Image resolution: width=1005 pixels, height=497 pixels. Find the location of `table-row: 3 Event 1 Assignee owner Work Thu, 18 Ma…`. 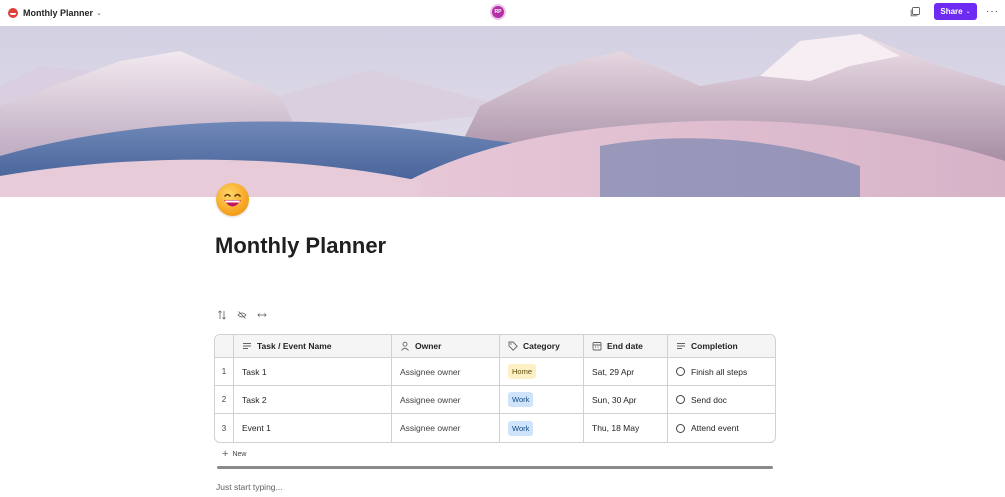

table-row: 3 Event 1 Assignee owner Work Thu, 18 Ma… is located at coordinates (495, 428).